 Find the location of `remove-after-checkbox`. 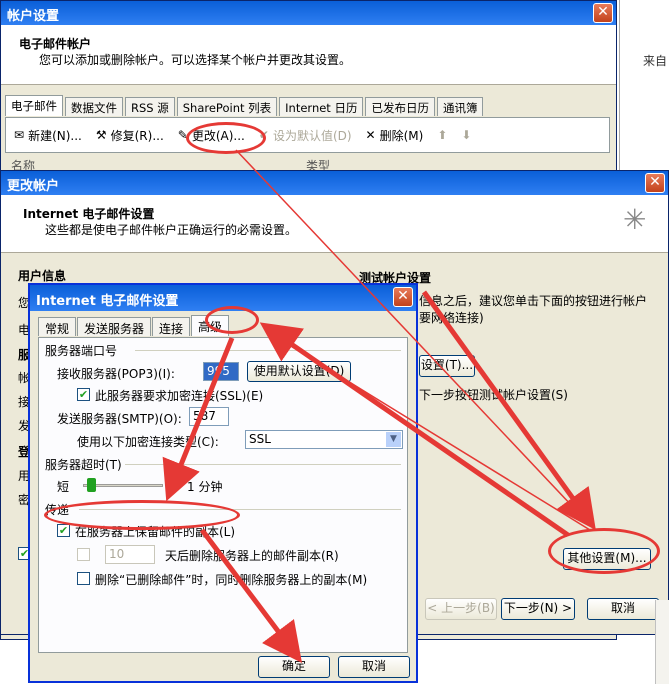

remove-after-checkbox is located at coordinates (83, 554).